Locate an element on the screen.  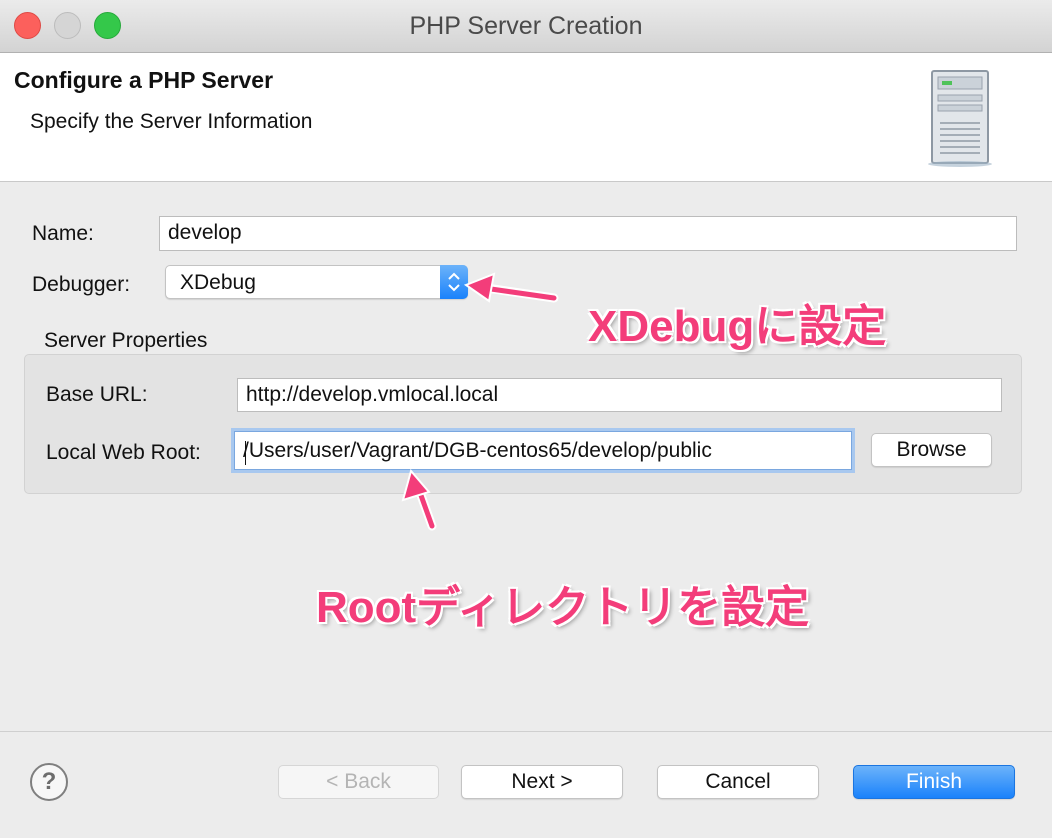
debugger-select: XDebug is located at coordinates (316, 282).